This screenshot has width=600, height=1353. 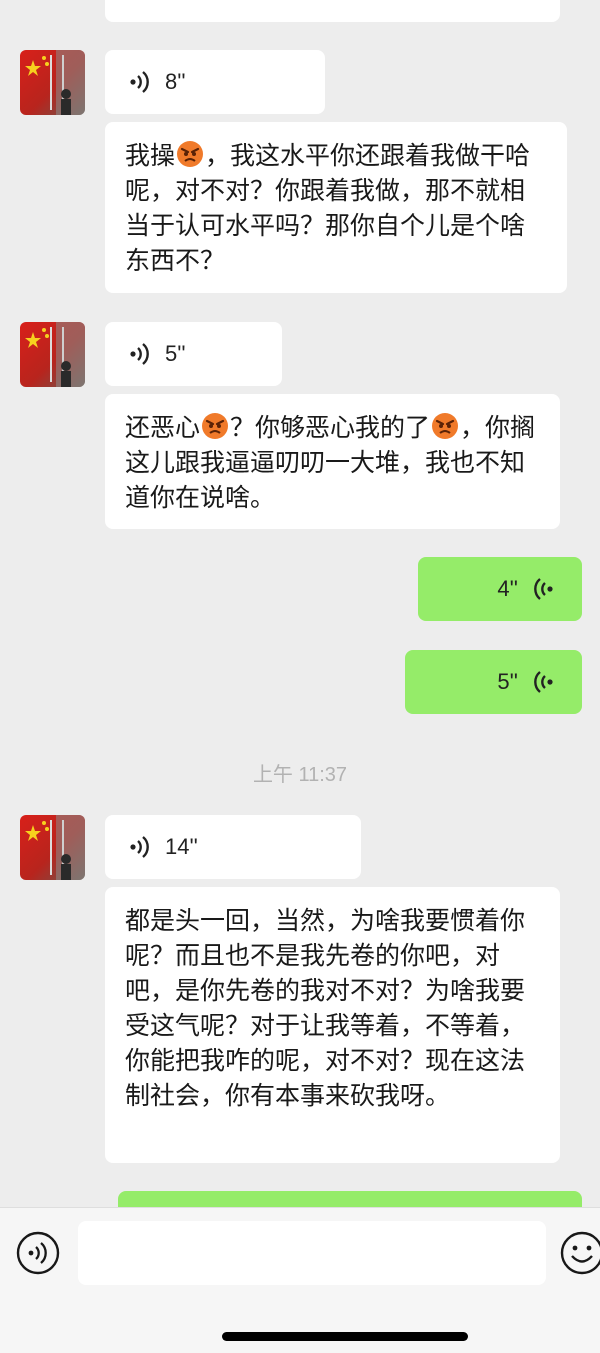 I want to click on voice-duration: 8'', so click(x=175, y=81).